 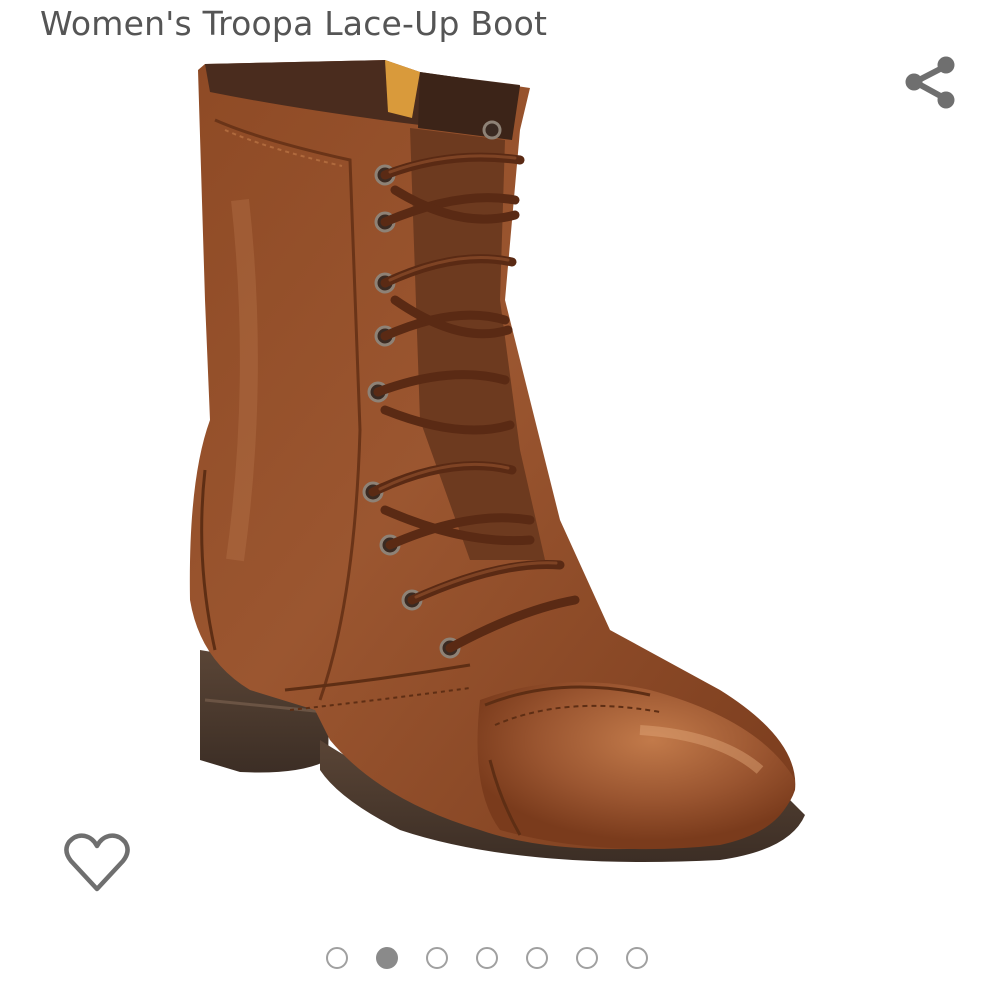 I want to click on share-button, so click(x=931, y=83).